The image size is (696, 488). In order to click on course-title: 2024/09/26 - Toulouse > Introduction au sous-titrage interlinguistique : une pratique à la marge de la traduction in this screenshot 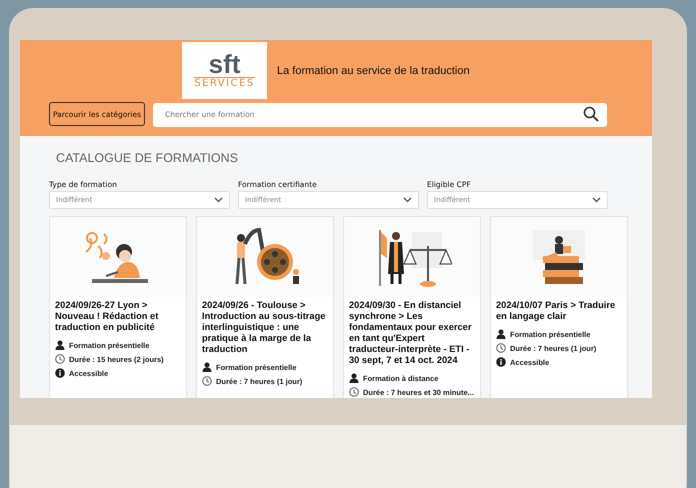, I will do `click(265, 327)`.